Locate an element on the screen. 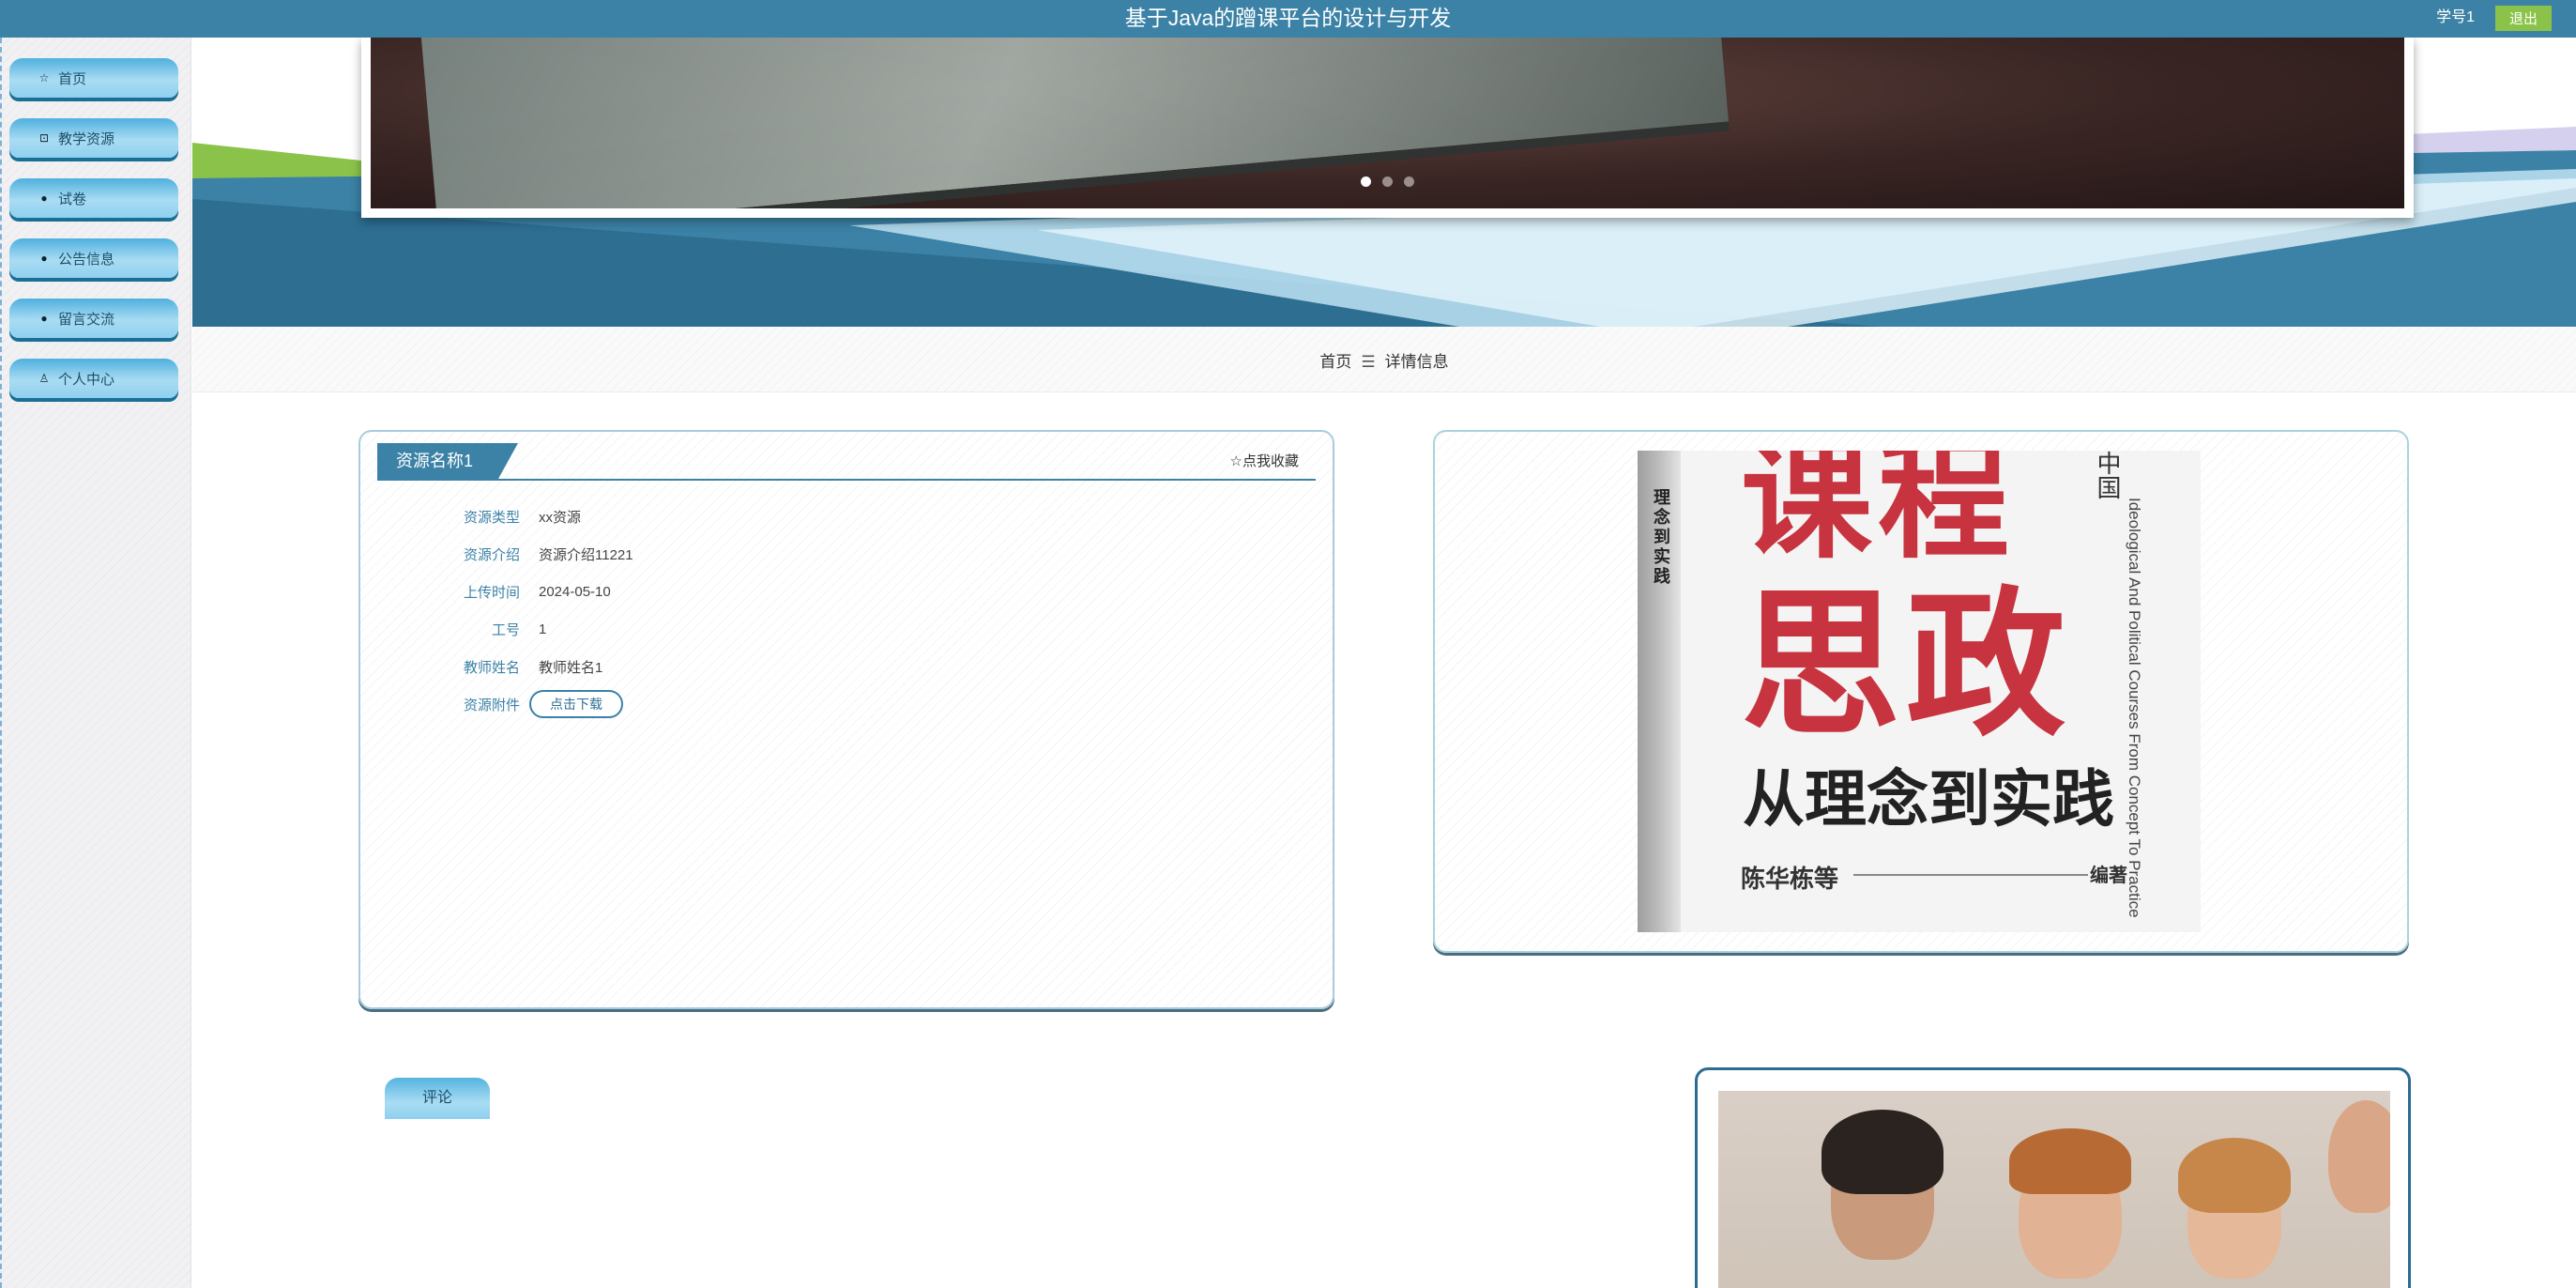  sidebar-item-label: 试卷 is located at coordinates (72, 199).